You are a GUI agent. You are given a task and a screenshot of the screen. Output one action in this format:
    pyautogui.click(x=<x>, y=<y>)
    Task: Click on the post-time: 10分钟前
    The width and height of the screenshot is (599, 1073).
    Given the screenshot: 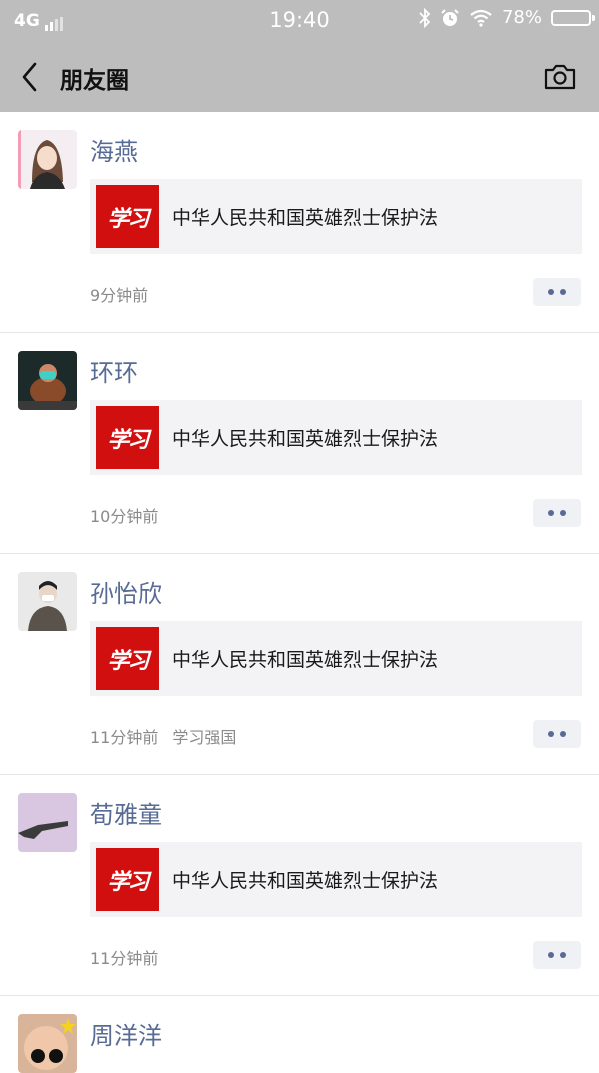 What is the action you would take?
    pyautogui.click(x=124, y=516)
    